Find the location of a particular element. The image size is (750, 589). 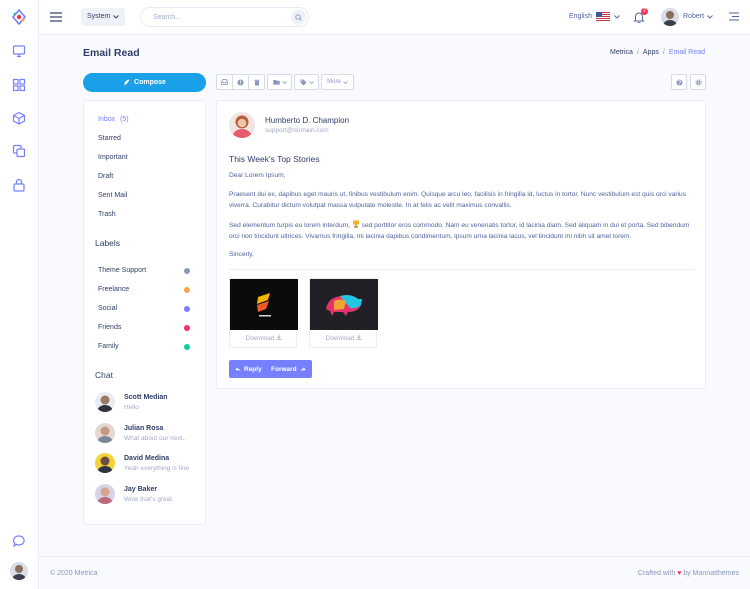

folder-sent-mail: Sent Mail is located at coordinates (112, 195).